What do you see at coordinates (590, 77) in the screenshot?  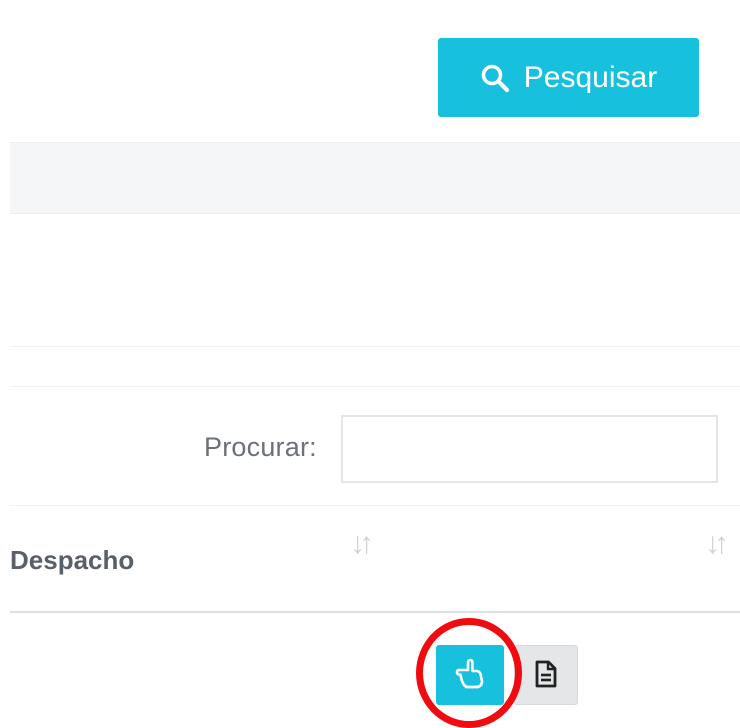 I see `search-button-label: Pesquisar` at bounding box center [590, 77].